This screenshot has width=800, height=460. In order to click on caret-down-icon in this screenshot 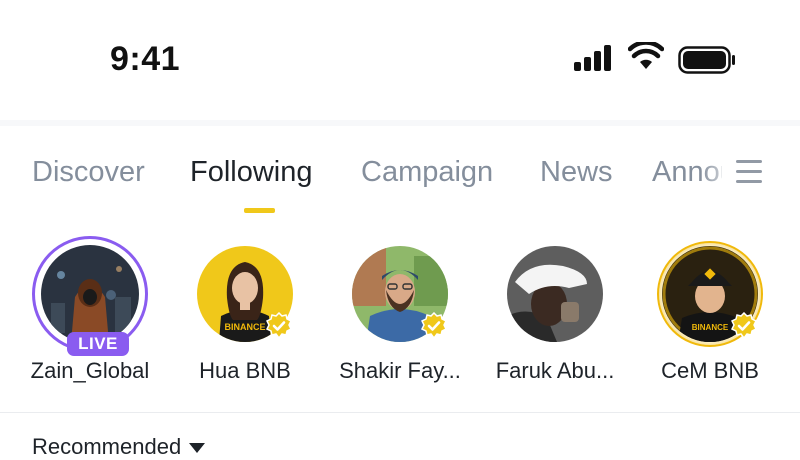, I will do `click(197, 448)`.